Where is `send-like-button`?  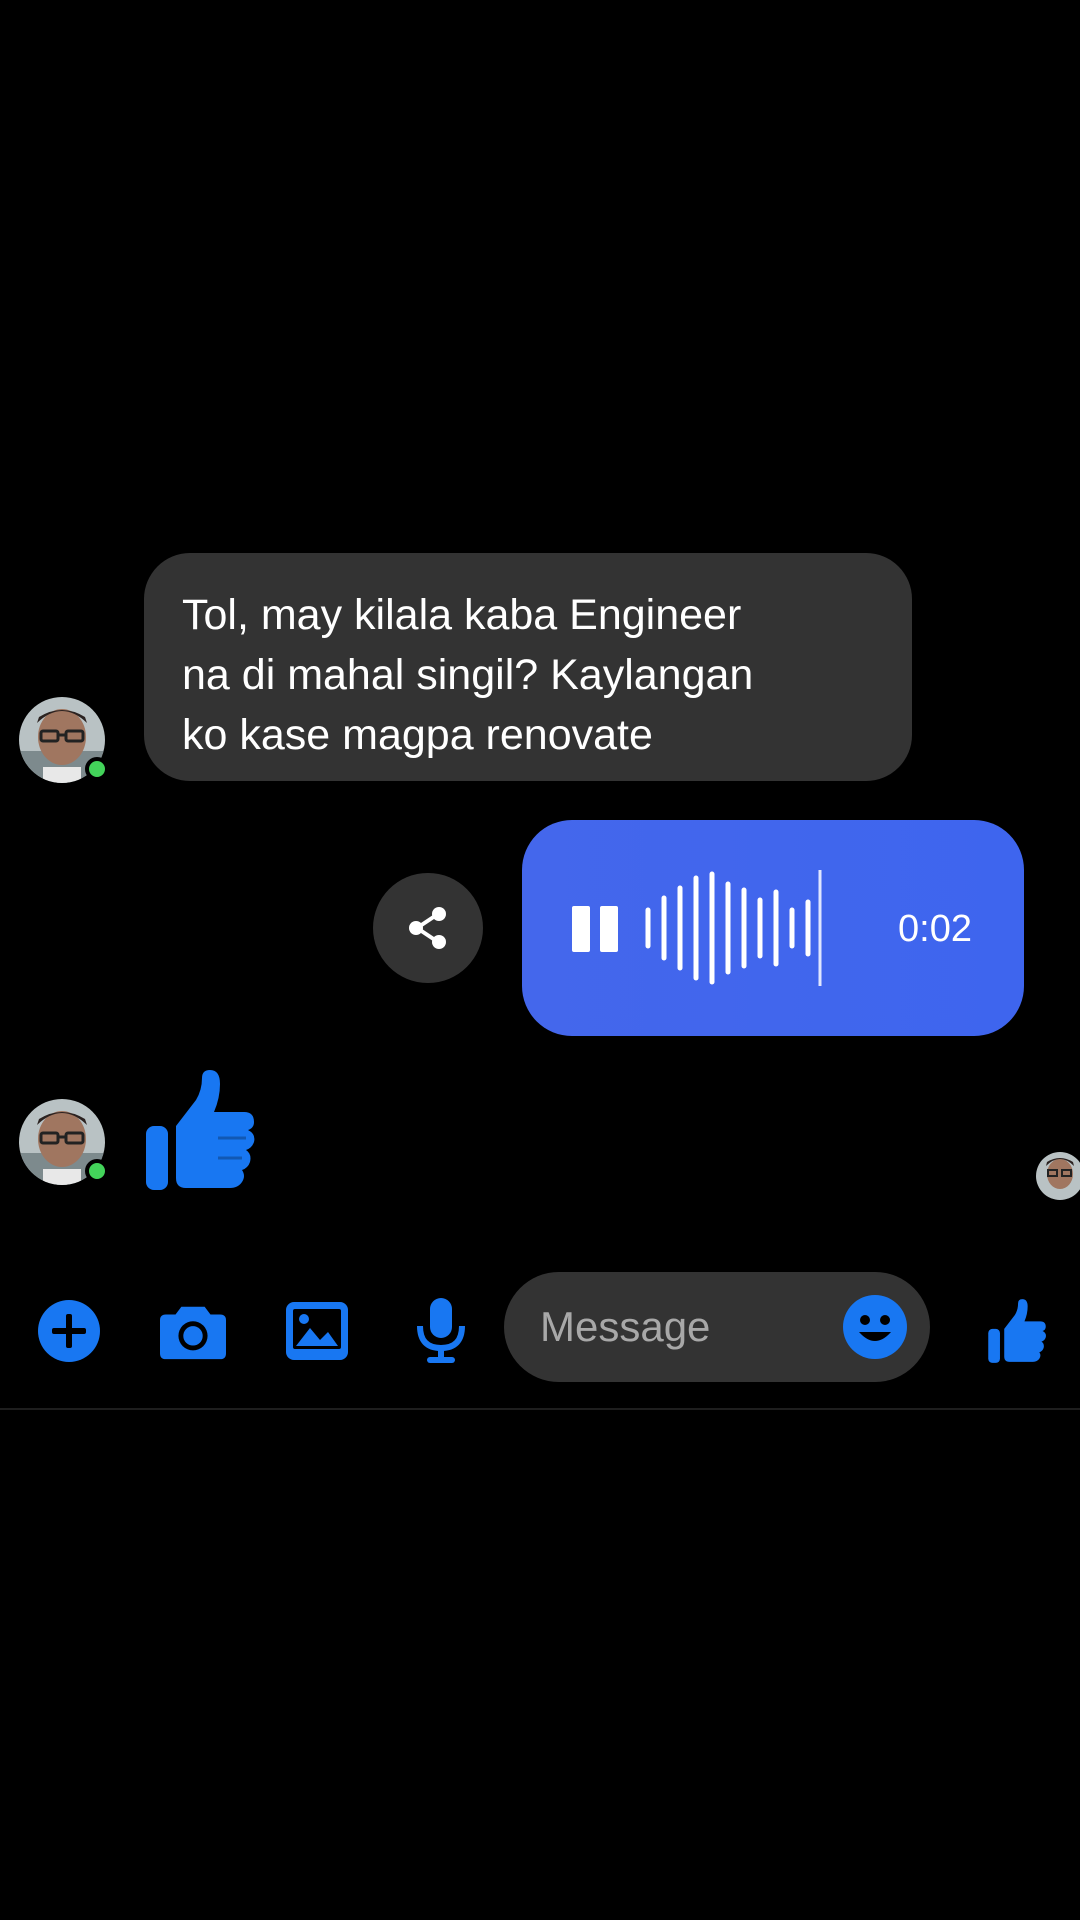
send-like-button is located at coordinates (1017, 1331).